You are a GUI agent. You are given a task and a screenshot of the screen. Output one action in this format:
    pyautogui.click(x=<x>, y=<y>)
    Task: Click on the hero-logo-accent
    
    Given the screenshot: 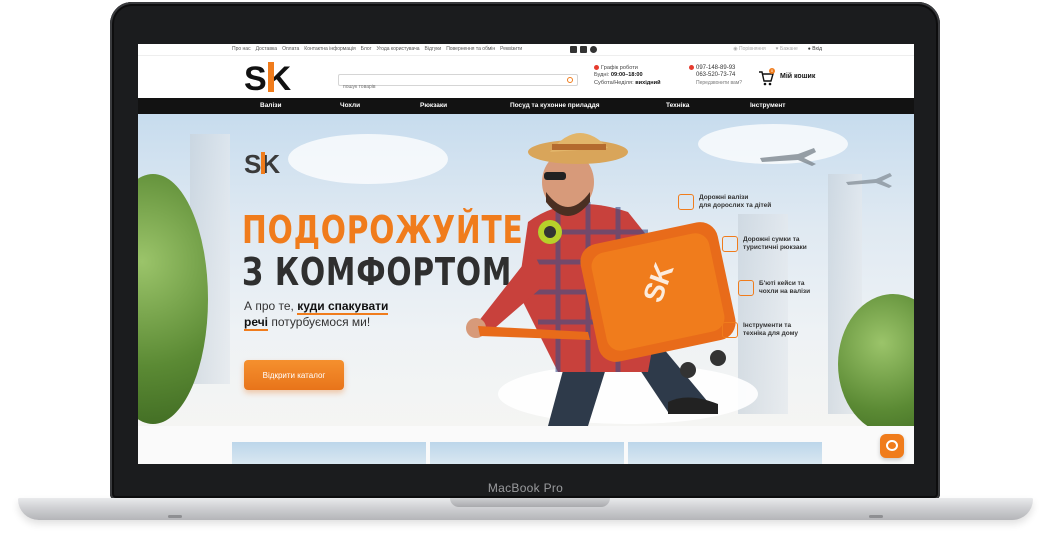 What is the action you would take?
    pyautogui.click(x=263, y=163)
    